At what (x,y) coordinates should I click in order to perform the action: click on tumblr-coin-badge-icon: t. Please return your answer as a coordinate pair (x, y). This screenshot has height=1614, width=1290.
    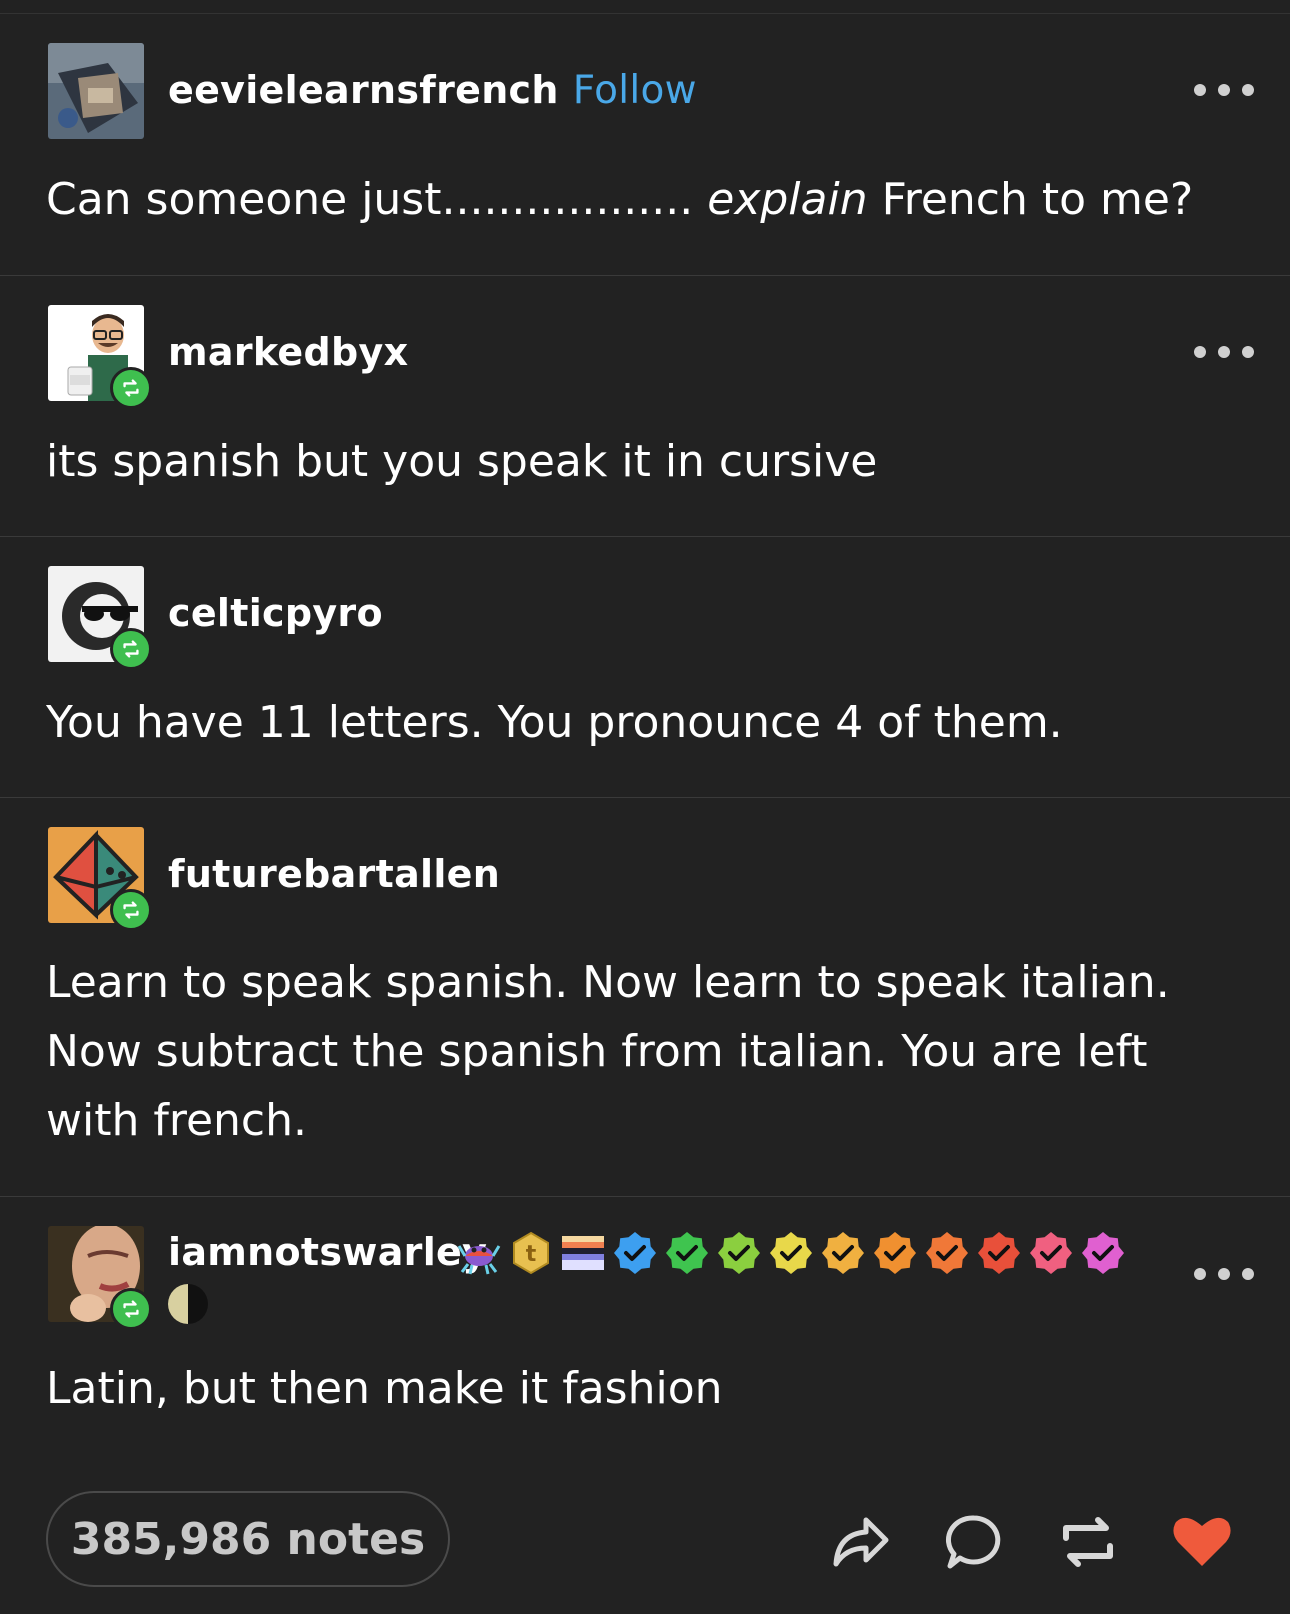
    Looking at the image, I should click on (531, 1253).